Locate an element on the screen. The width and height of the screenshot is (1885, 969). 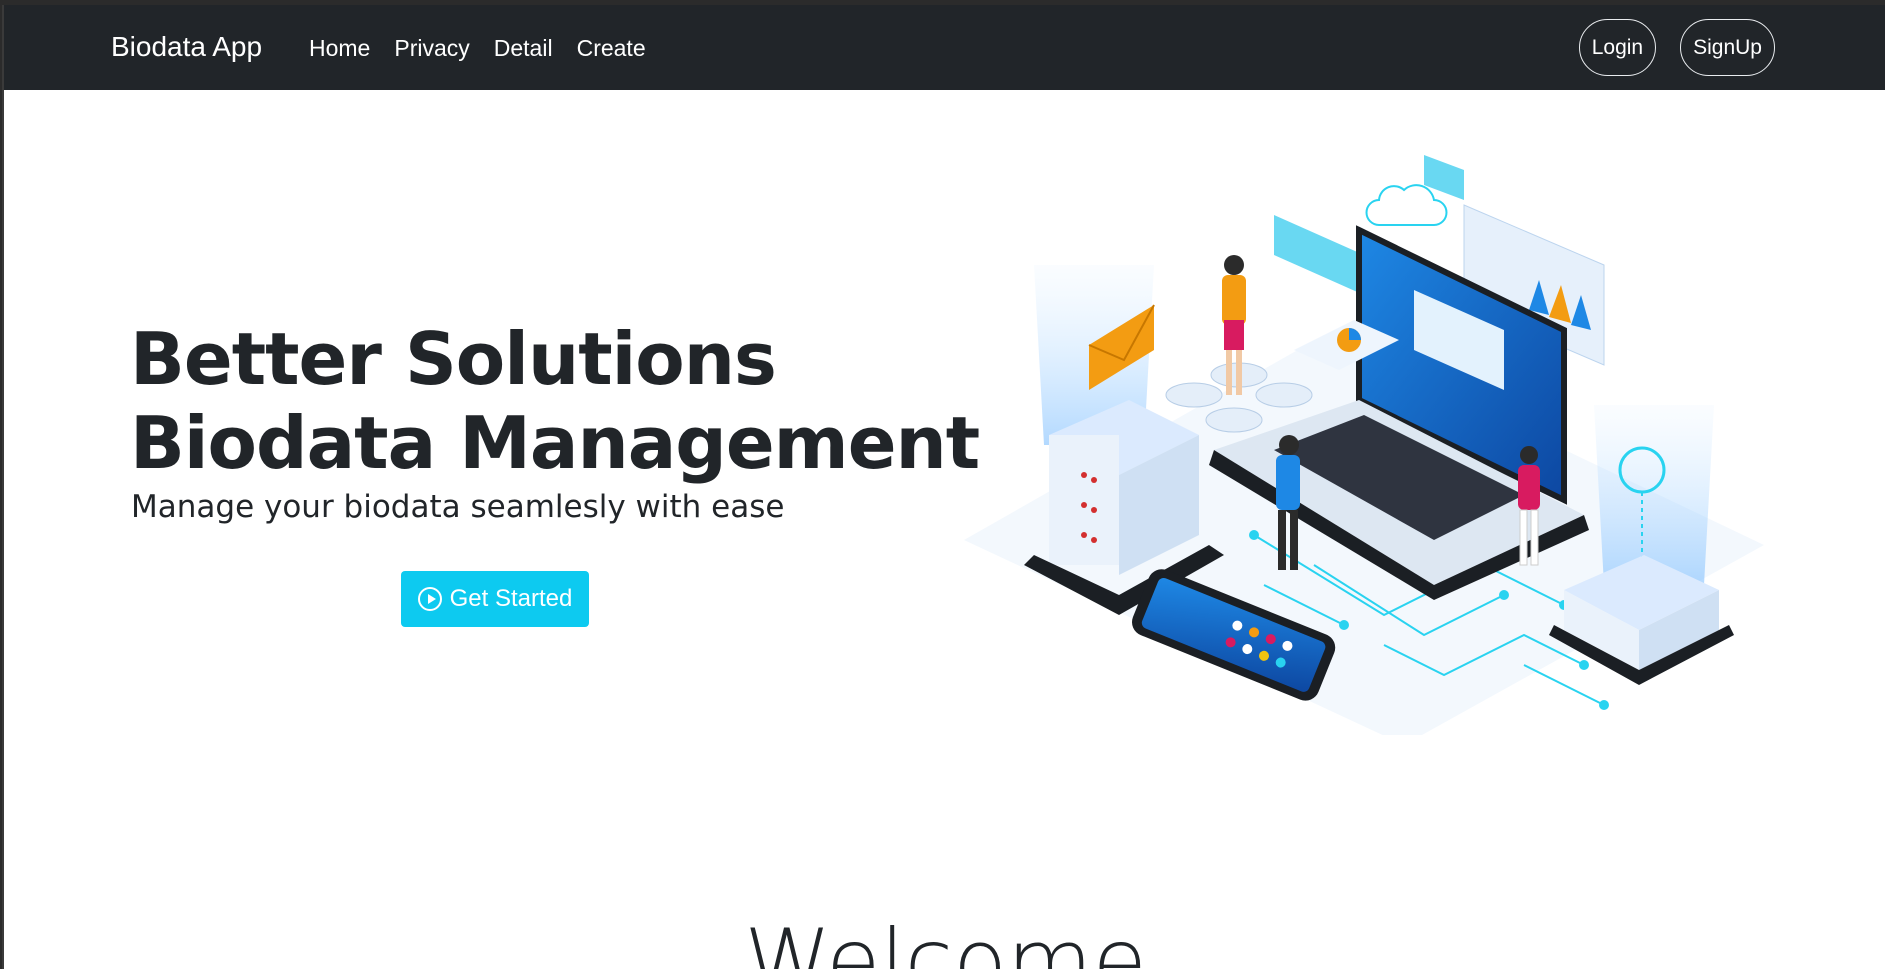
get-started-button: Get Started is located at coordinates (495, 599).